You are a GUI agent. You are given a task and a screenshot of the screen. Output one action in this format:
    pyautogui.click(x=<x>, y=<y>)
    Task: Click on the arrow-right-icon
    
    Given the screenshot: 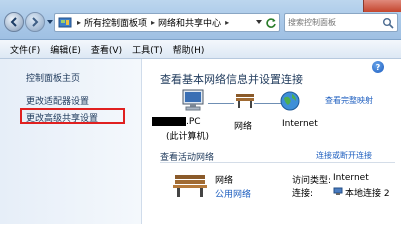 What is the action you would take?
    pyautogui.click(x=35, y=22)
    